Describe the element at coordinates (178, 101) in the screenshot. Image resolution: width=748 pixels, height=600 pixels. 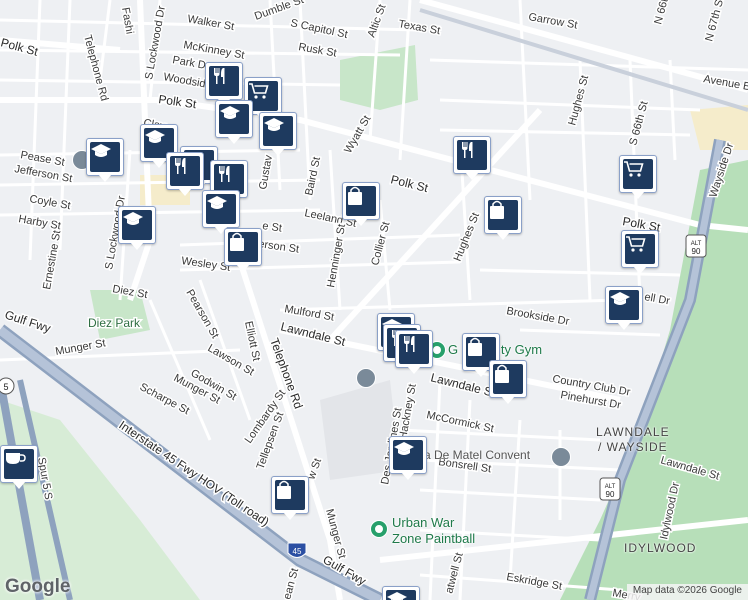
I see `street-label-polk-left2: Polk St` at that location.